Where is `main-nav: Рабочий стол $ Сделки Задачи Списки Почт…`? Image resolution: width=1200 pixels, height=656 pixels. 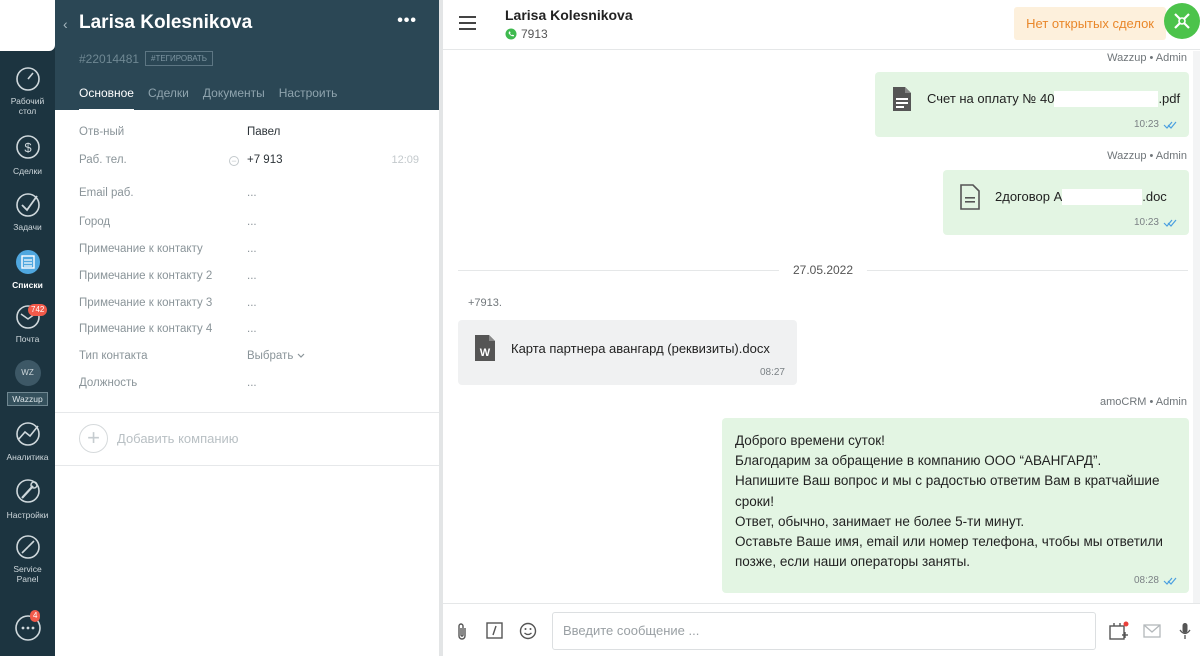 main-nav: Рабочий стол $ Сделки Задачи Списки Почт… is located at coordinates (27, 328).